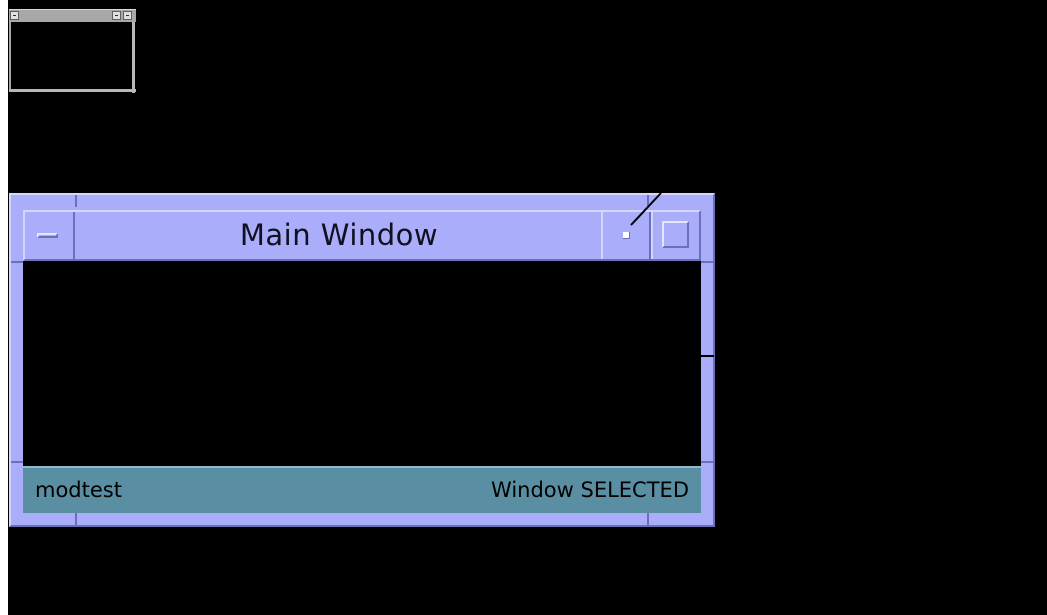  I want to click on window-menu-button, so click(50, 235).